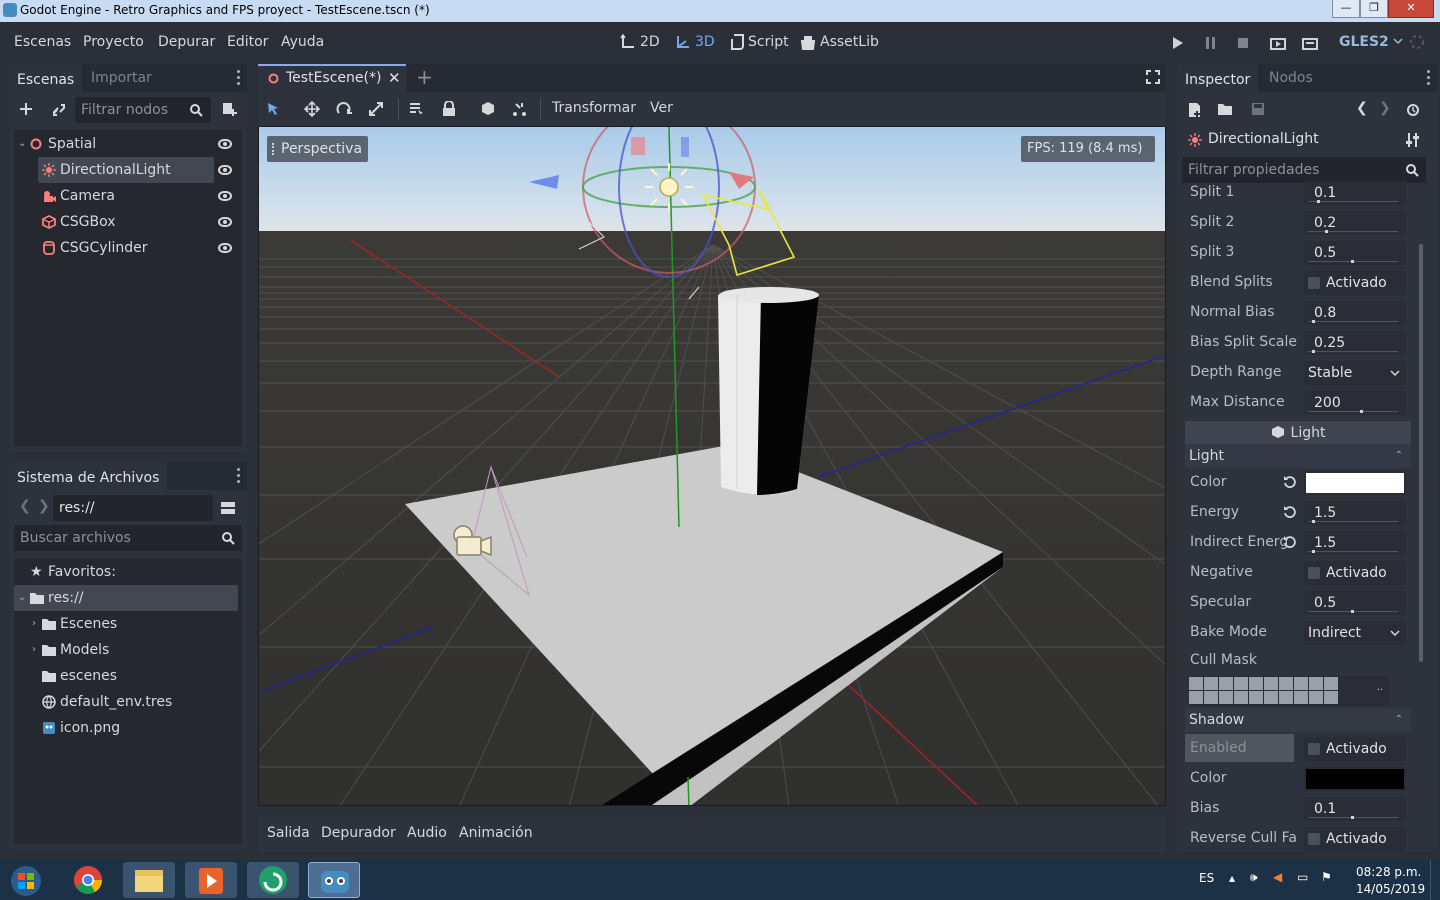 The height and width of the screenshot is (900, 1440). Describe the element at coordinates (449, 109) in the screenshot. I see `lock-icon` at that location.